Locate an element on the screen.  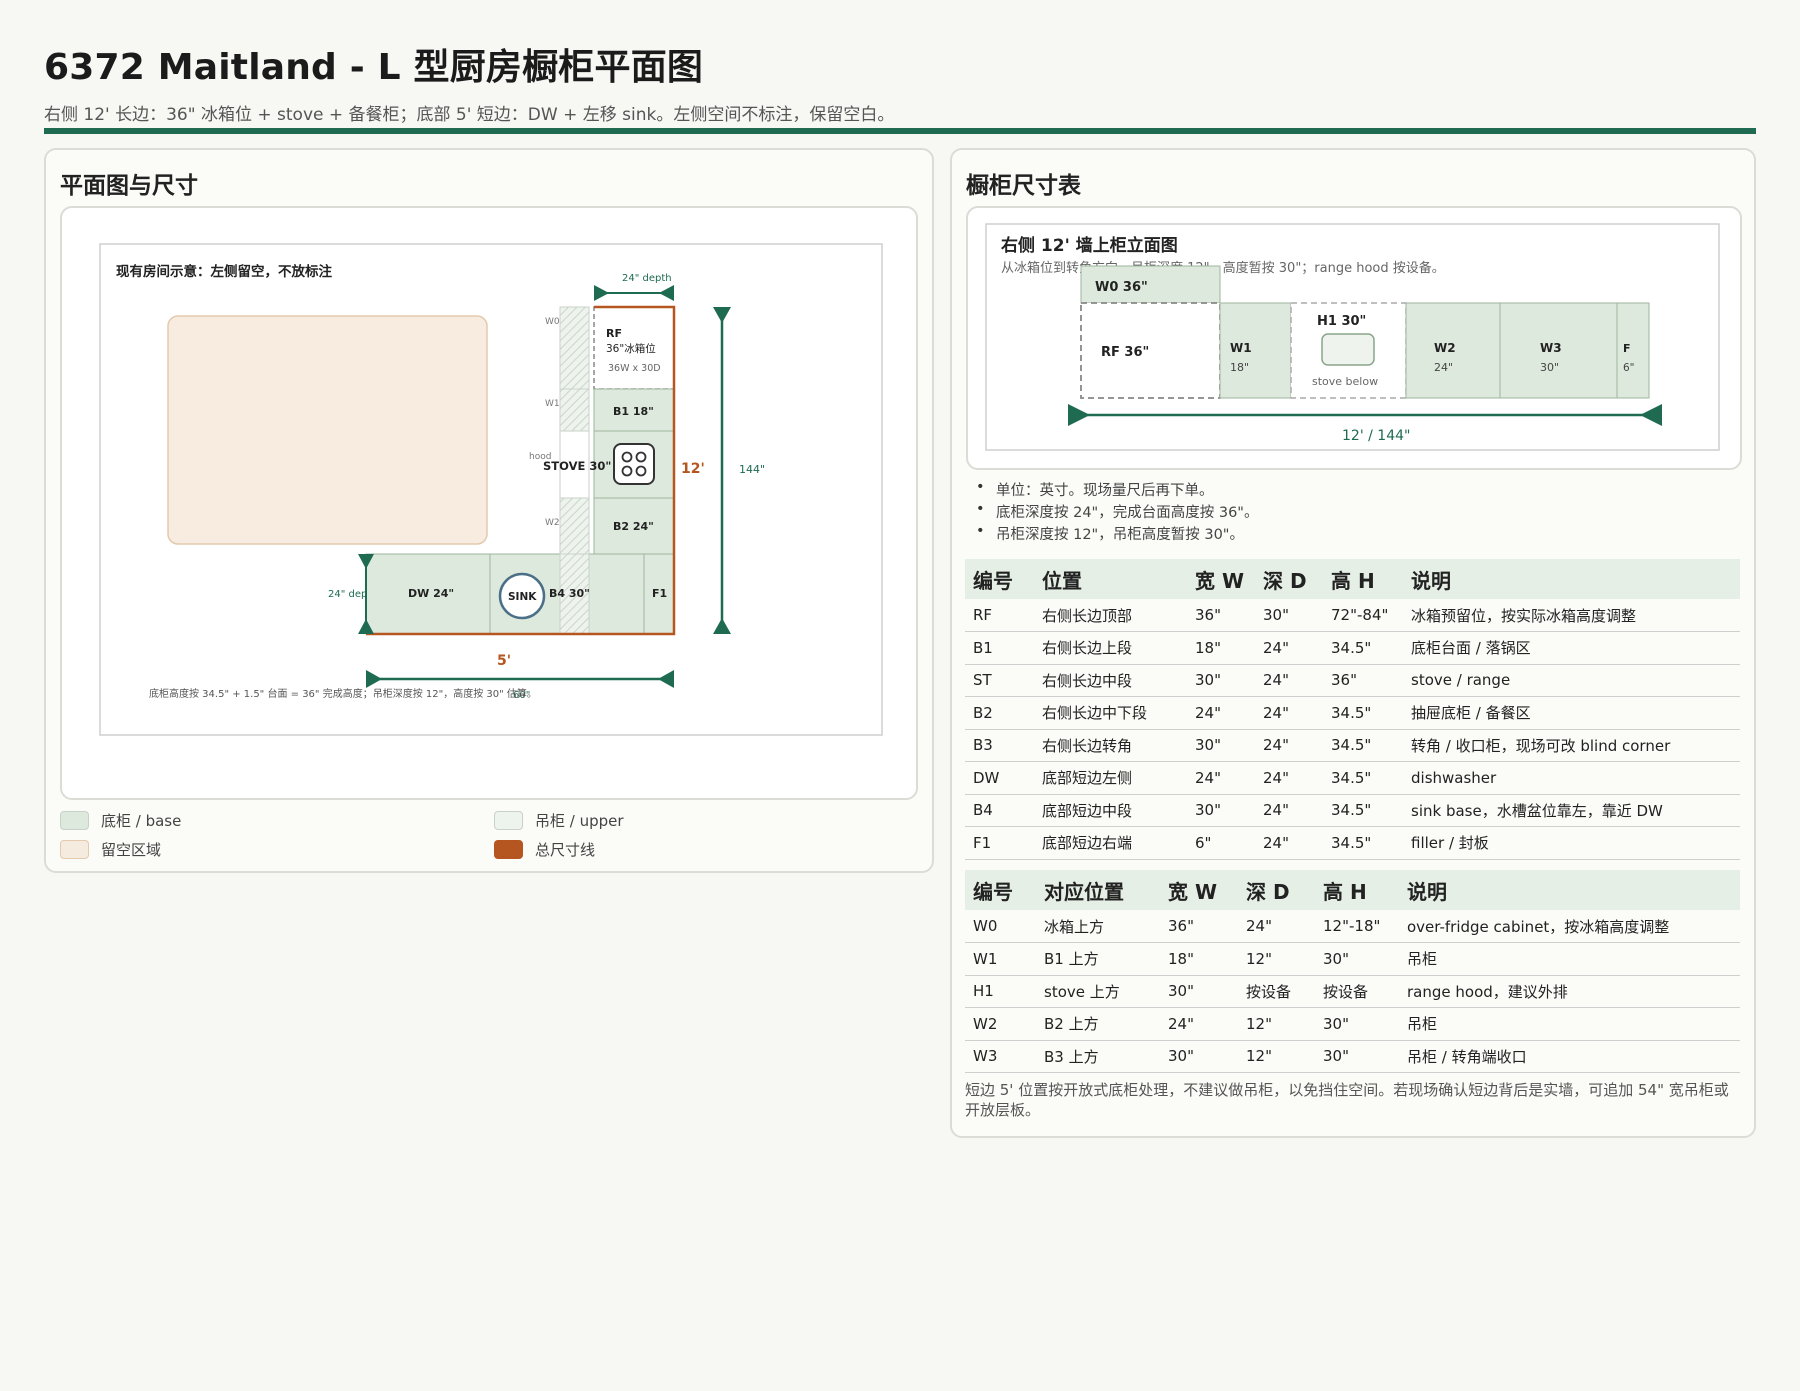
base-table-header: 编号 位置 宽 W 深 D 高 H 说明 is located at coordinates (1352, 579).